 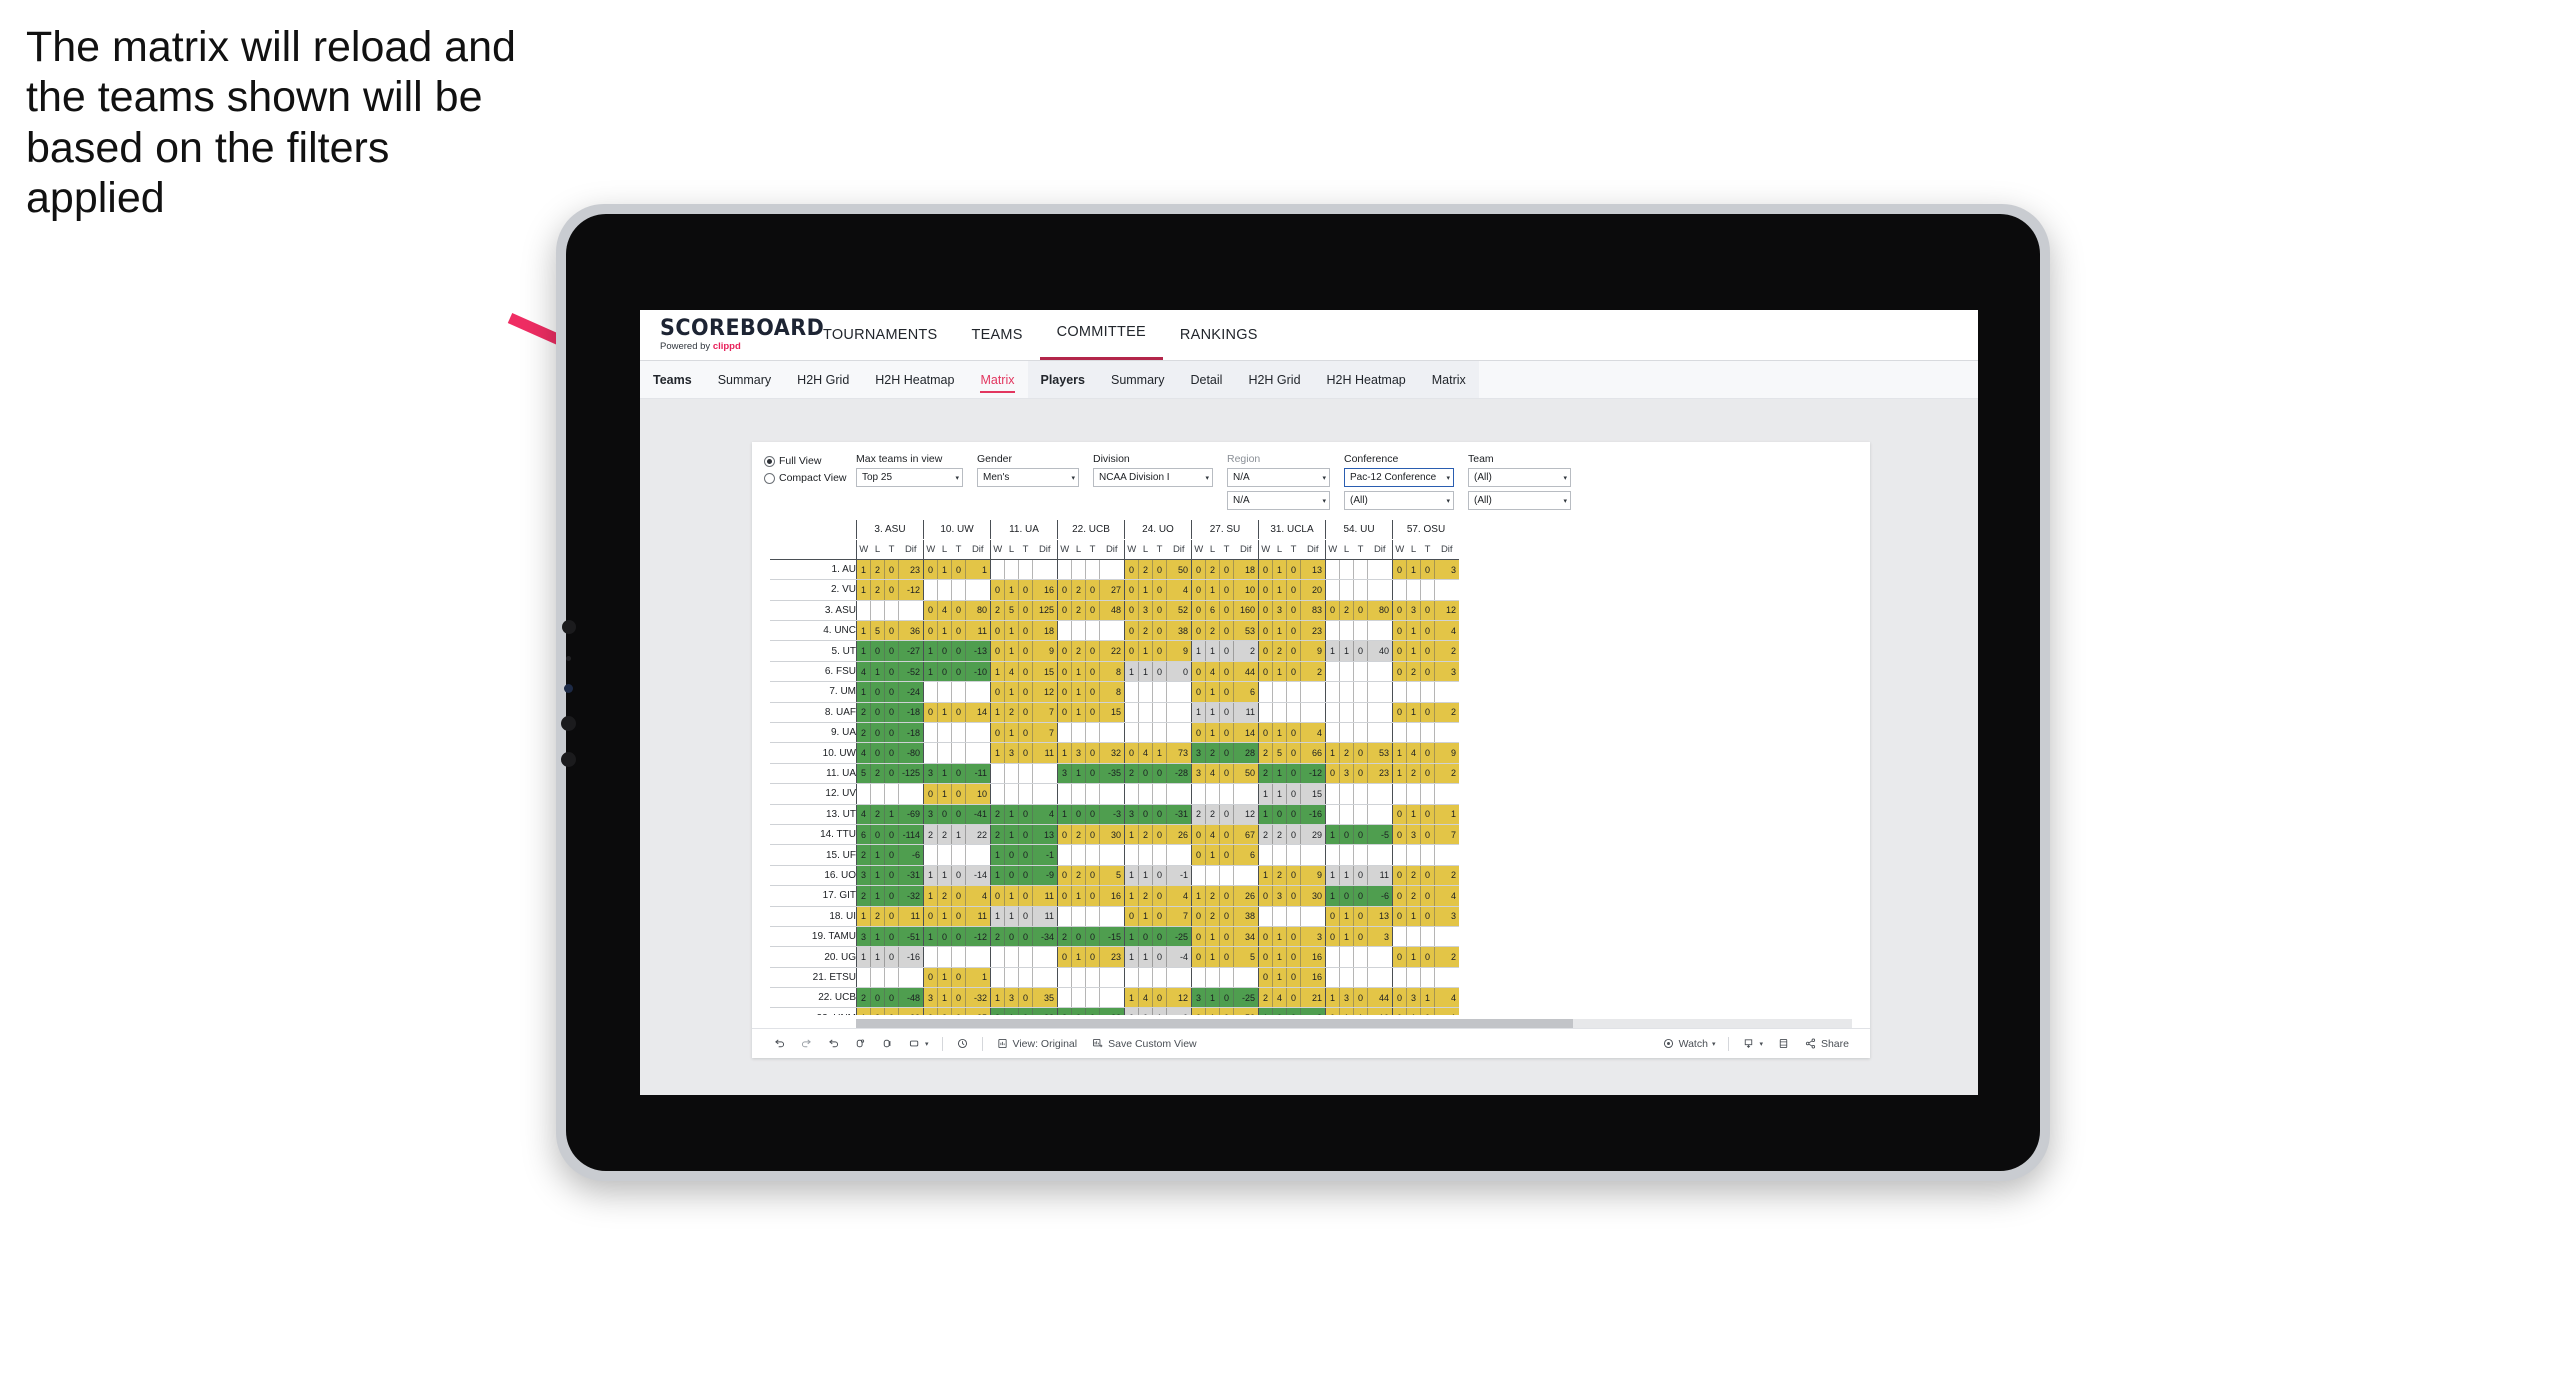 What do you see at coordinates (911, 937) in the screenshot?
I see `matrix-cell: -51` at bounding box center [911, 937].